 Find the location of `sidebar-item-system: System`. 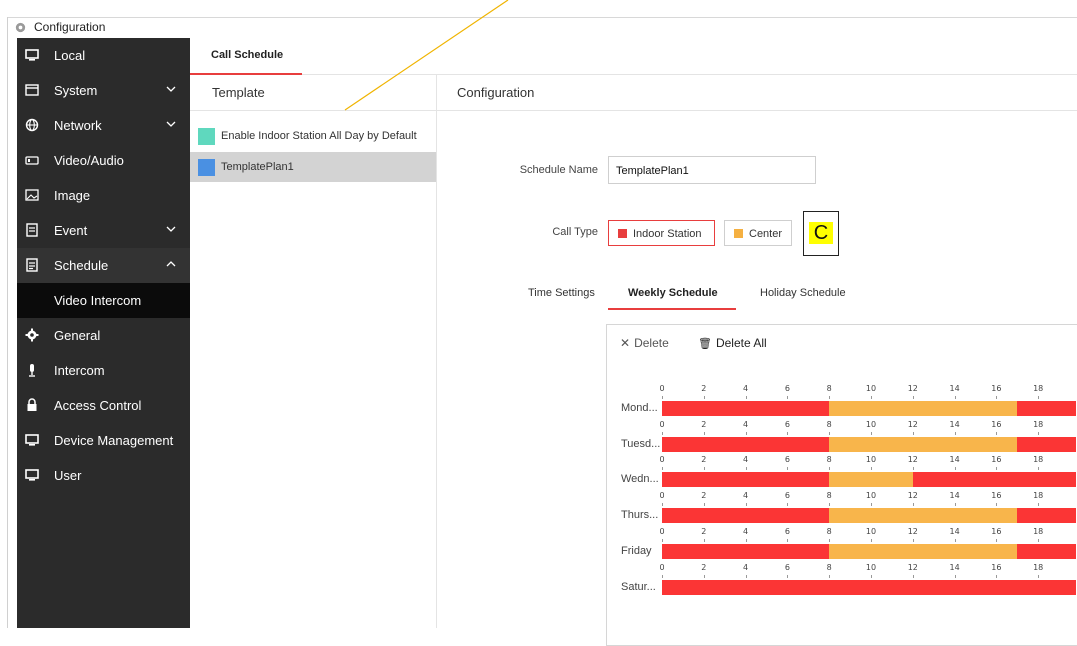

sidebar-item-system: System is located at coordinates (103, 90).